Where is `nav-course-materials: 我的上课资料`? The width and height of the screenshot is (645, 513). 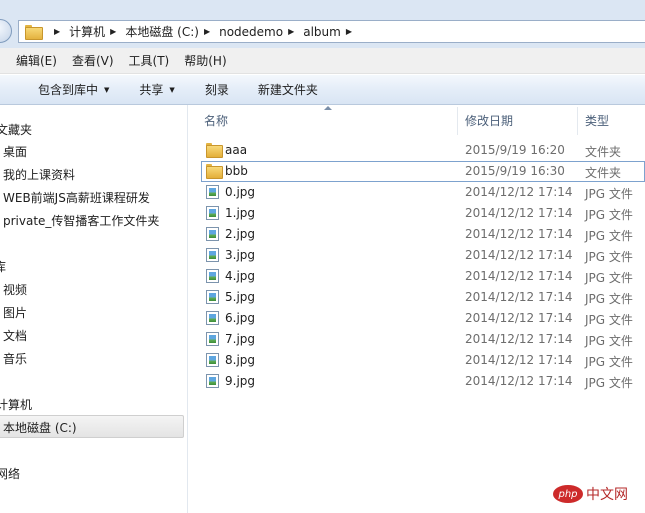 nav-course-materials: 我的上课资料 is located at coordinates (39, 174).